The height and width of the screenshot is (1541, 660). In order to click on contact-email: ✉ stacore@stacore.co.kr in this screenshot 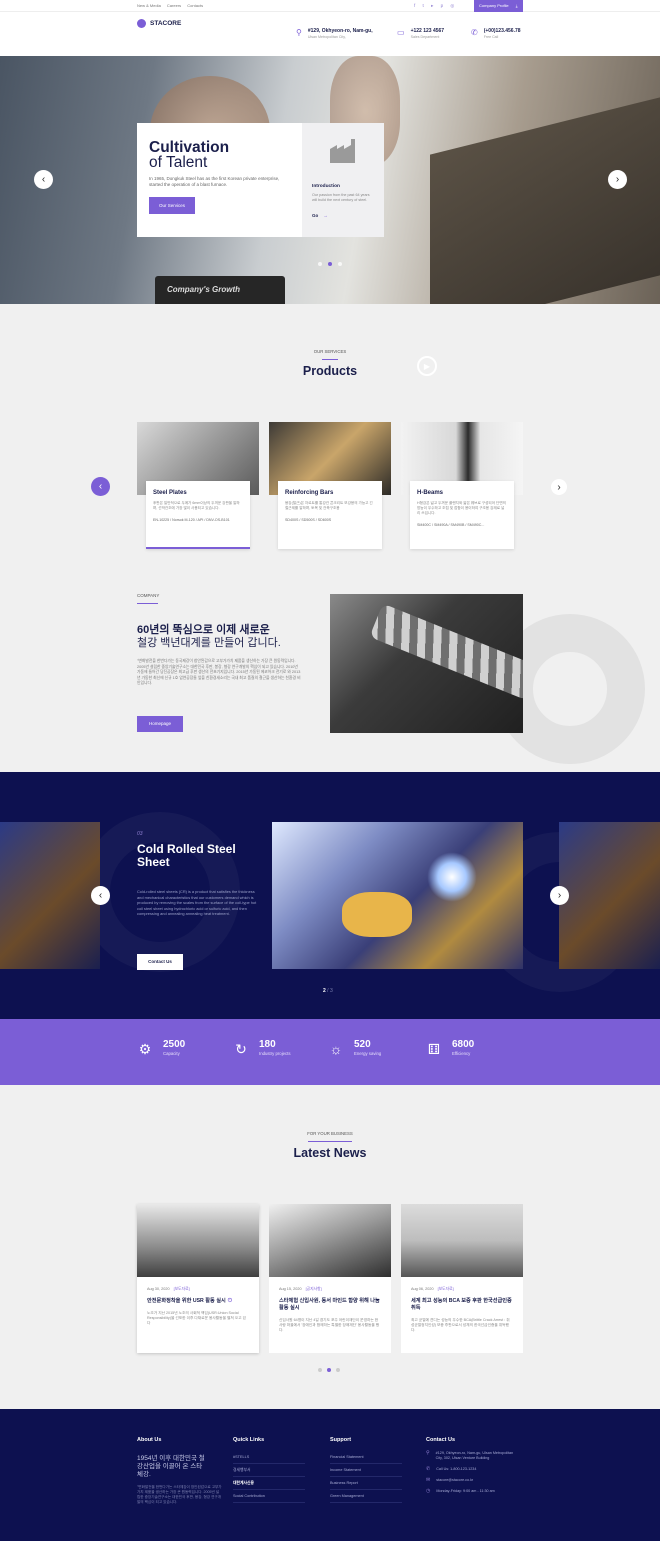, I will do `click(473, 1480)`.